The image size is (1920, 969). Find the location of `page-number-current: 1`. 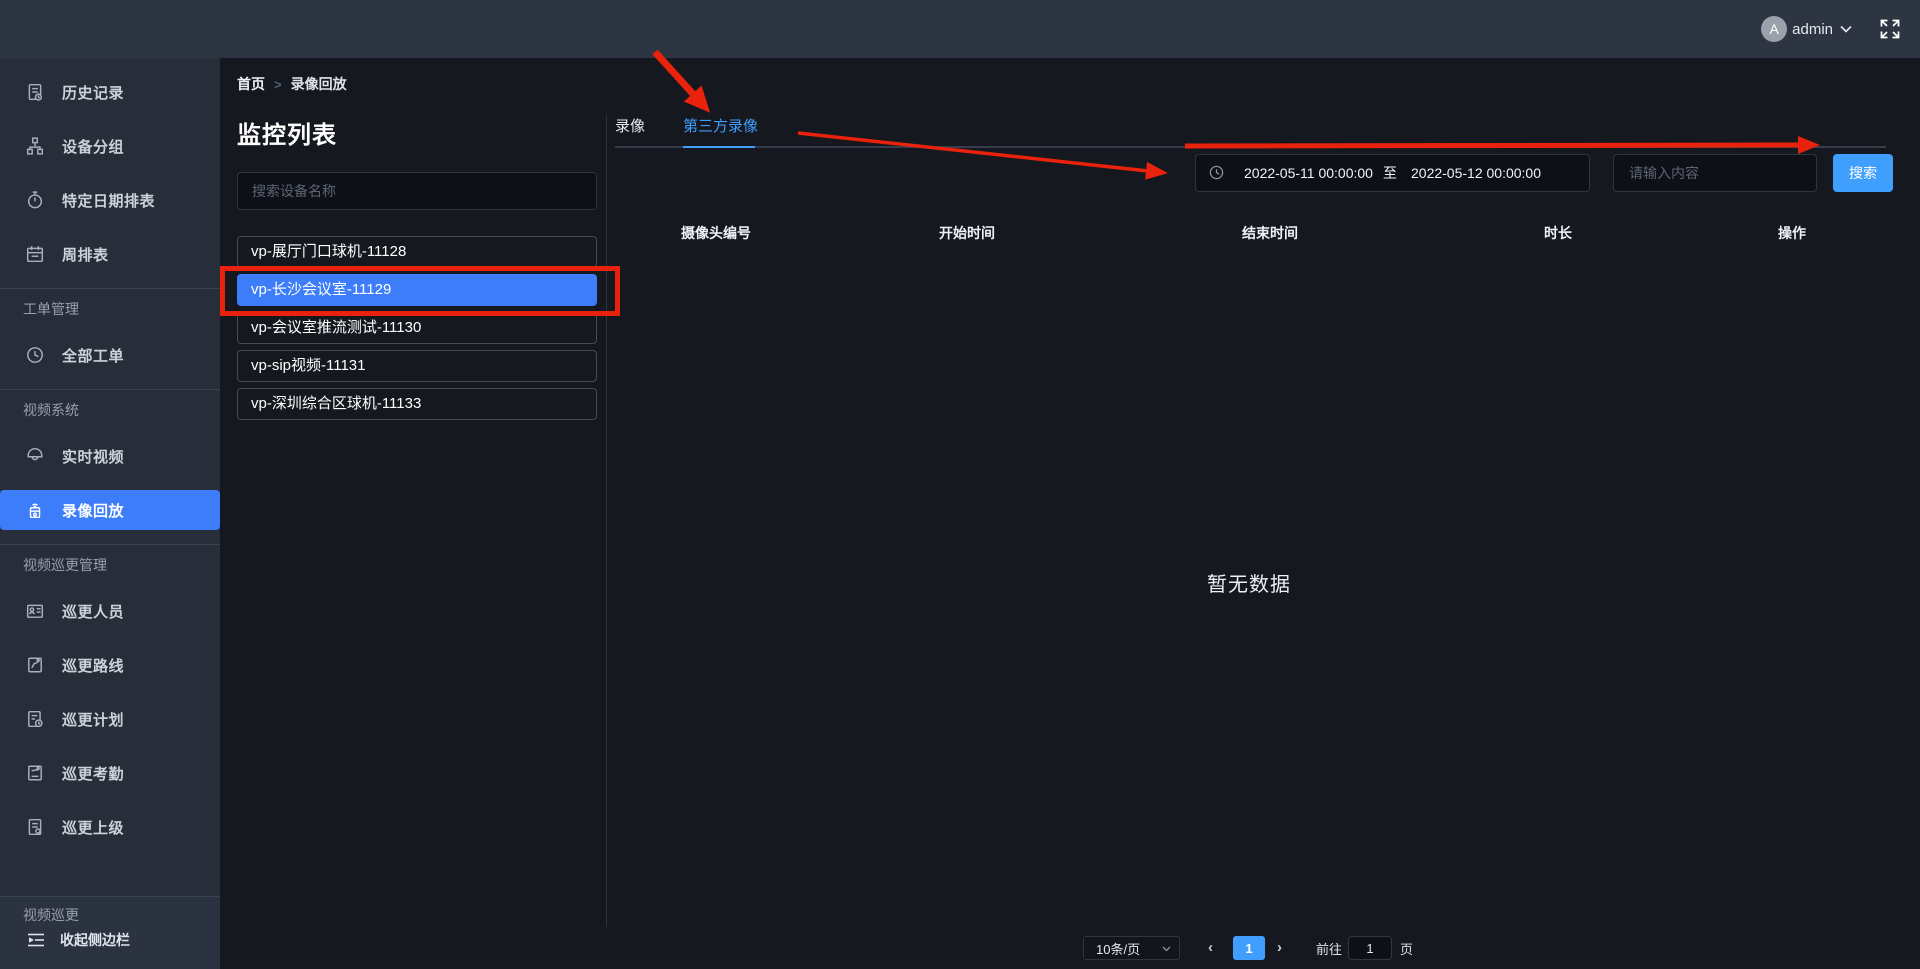

page-number-current: 1 is located at coordinates (1249, 948).